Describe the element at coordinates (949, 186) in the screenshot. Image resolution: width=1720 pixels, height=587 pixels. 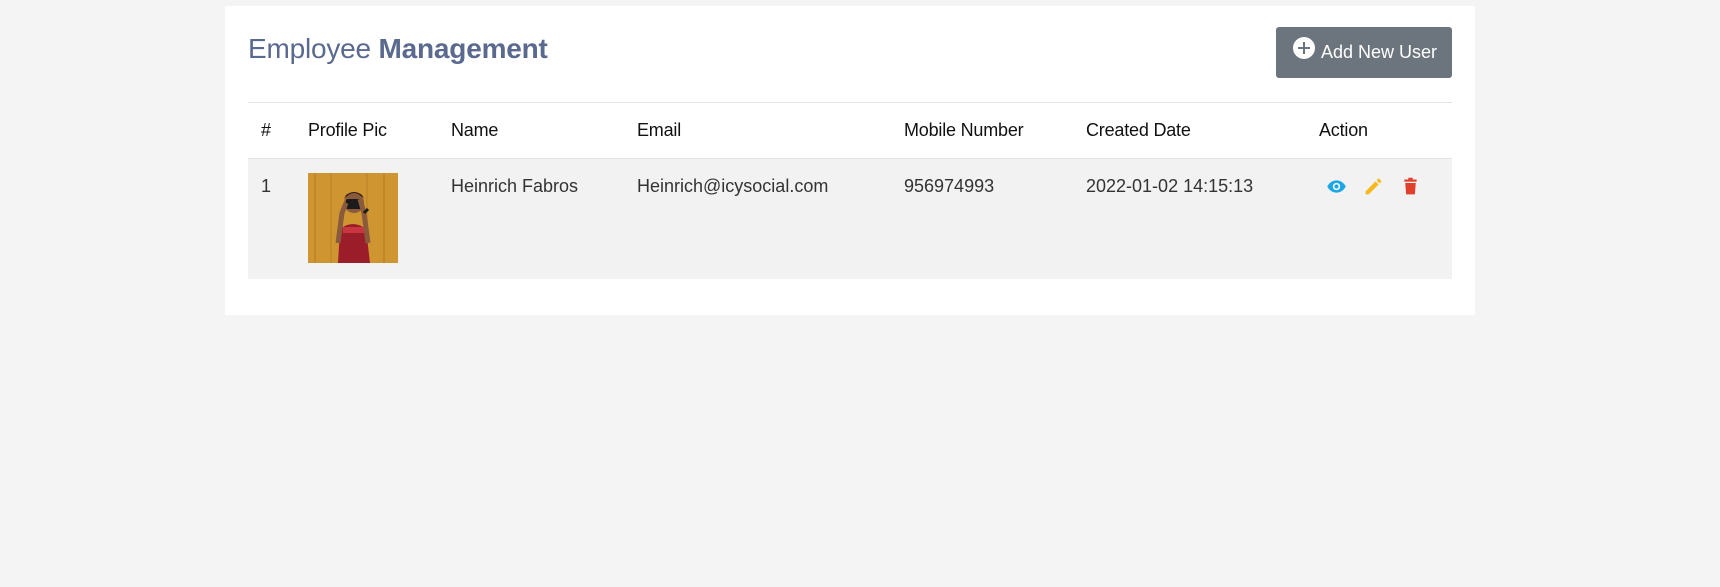
I see `row-mobile: 956974993` at that location.